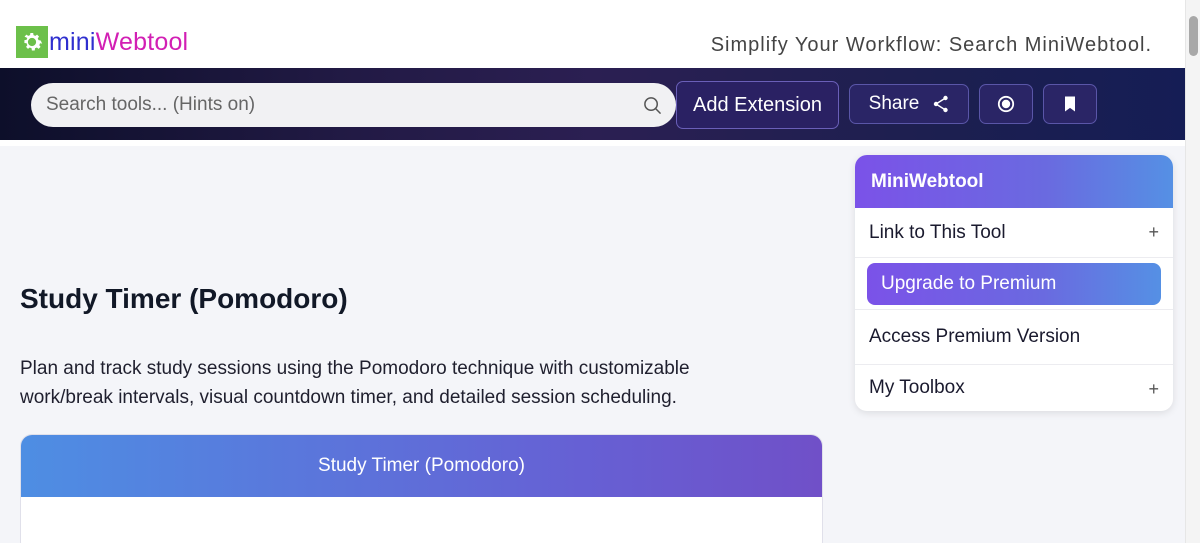  I want to click on share-button: Share, so click(909, 104).